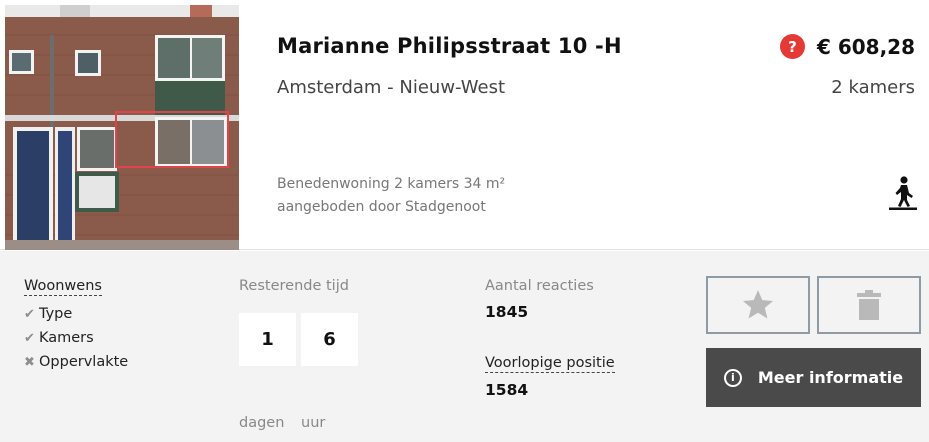  What do you see at coordinates (381, 207) in the screenshot?
I see `listing-provider: aangeboden door Stadgenoot` at bounding box center [381, 207].